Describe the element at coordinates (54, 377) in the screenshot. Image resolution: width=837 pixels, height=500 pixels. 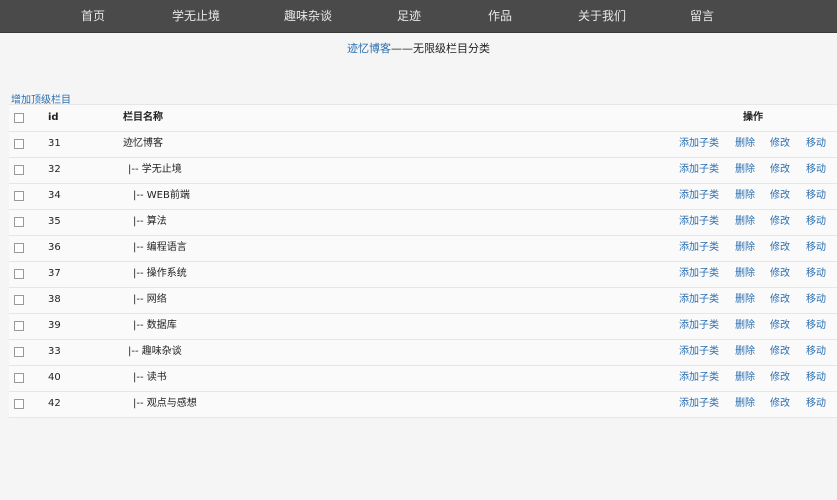
I see `row-id: 40` at that location.